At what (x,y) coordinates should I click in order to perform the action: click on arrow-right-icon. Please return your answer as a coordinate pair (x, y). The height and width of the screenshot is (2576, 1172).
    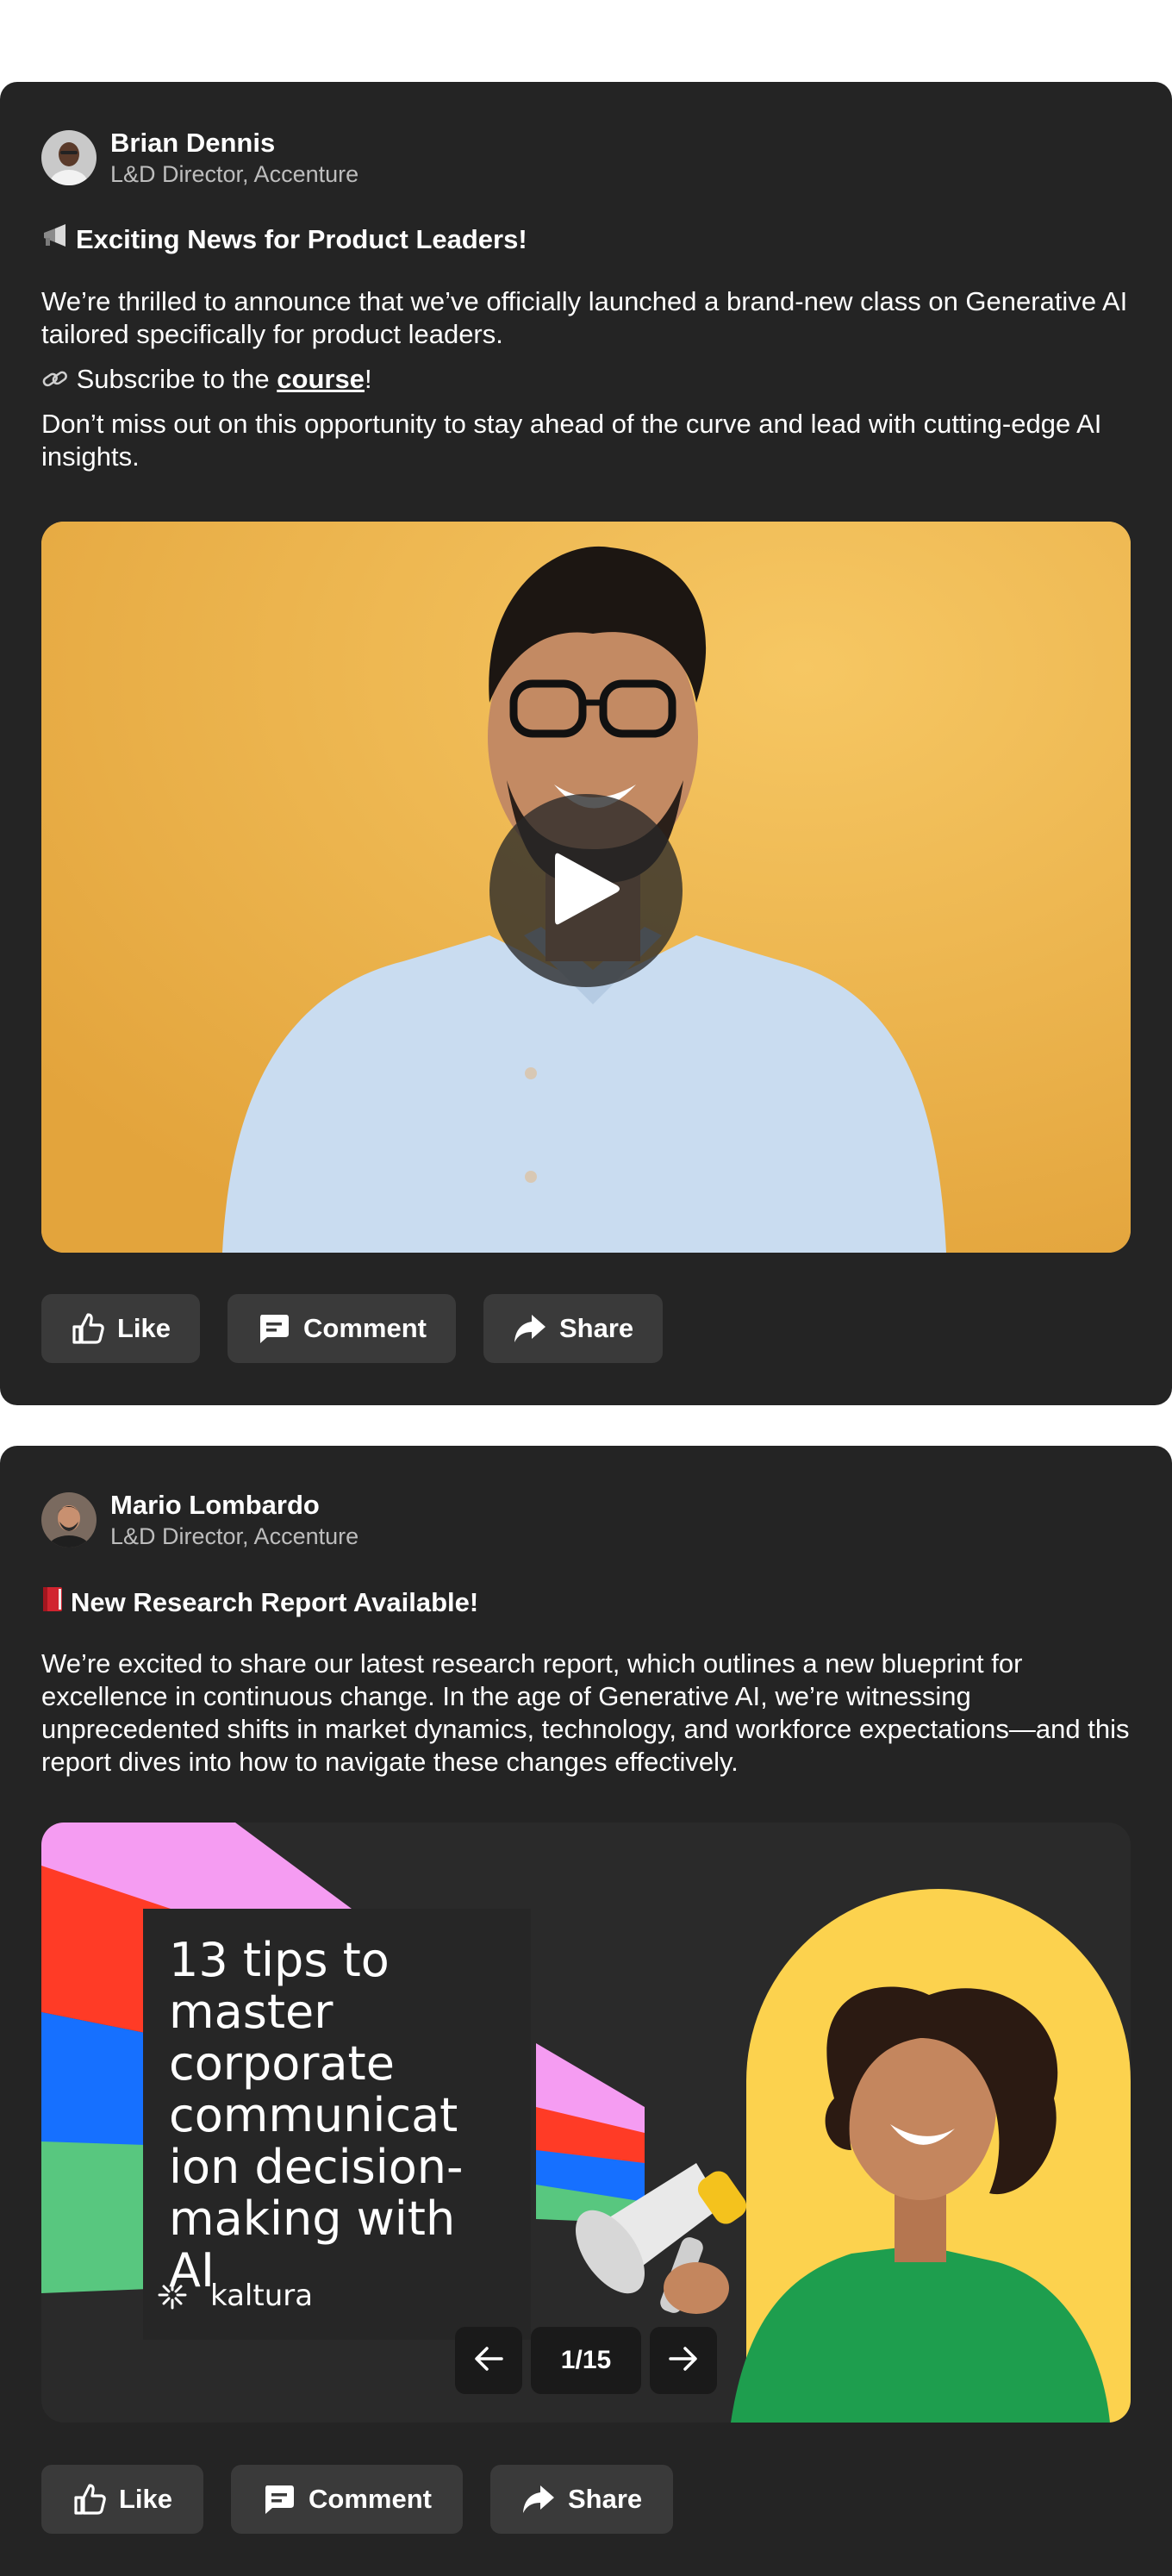
    Looking at the image, I should click on (683, 2361).